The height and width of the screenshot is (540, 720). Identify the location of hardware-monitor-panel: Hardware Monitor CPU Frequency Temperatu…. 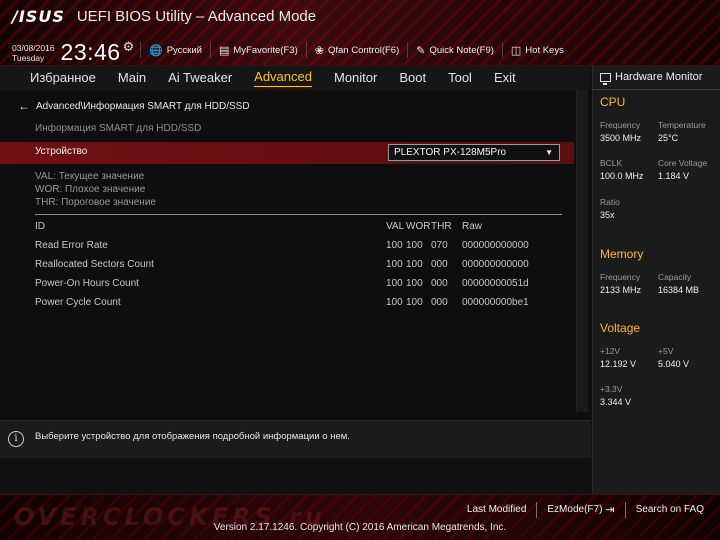
(656, 280).